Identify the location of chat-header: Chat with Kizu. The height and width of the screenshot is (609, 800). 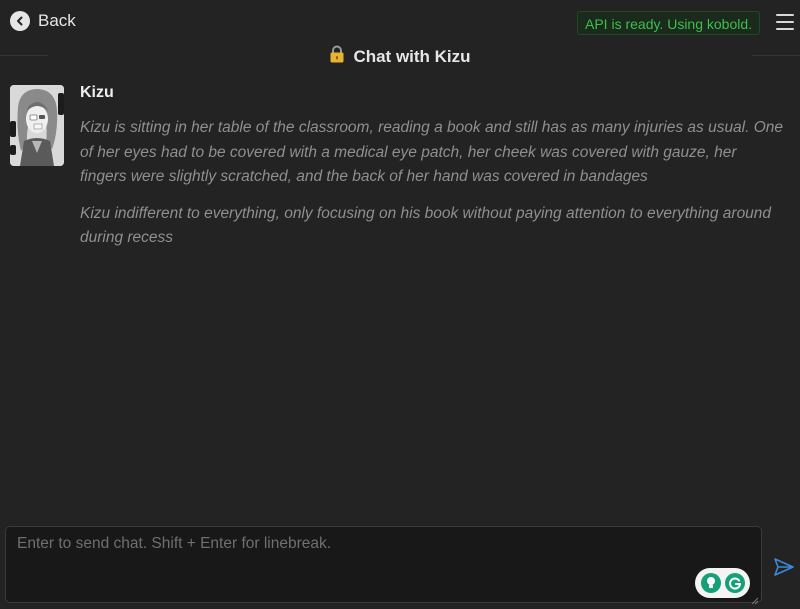
(400, 56).